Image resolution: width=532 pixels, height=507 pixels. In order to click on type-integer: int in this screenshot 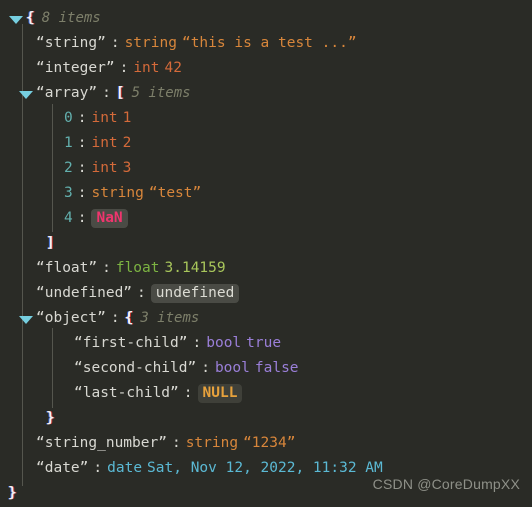, I will do `click(146, 68)`.